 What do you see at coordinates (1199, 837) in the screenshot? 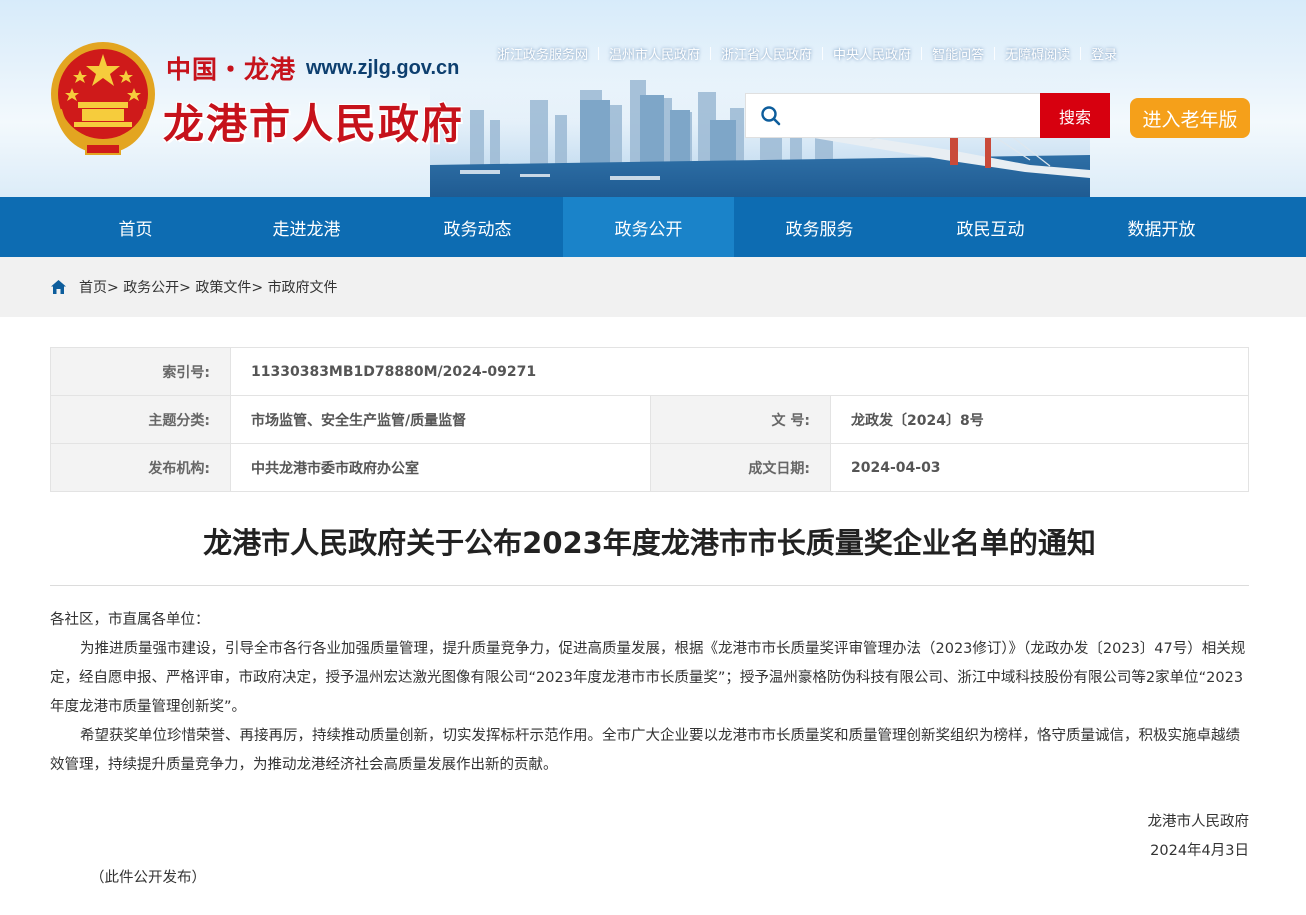
I see `signature-block: 龙港市人民政府 2024年4月3日` at bounding box center [1199, 837].